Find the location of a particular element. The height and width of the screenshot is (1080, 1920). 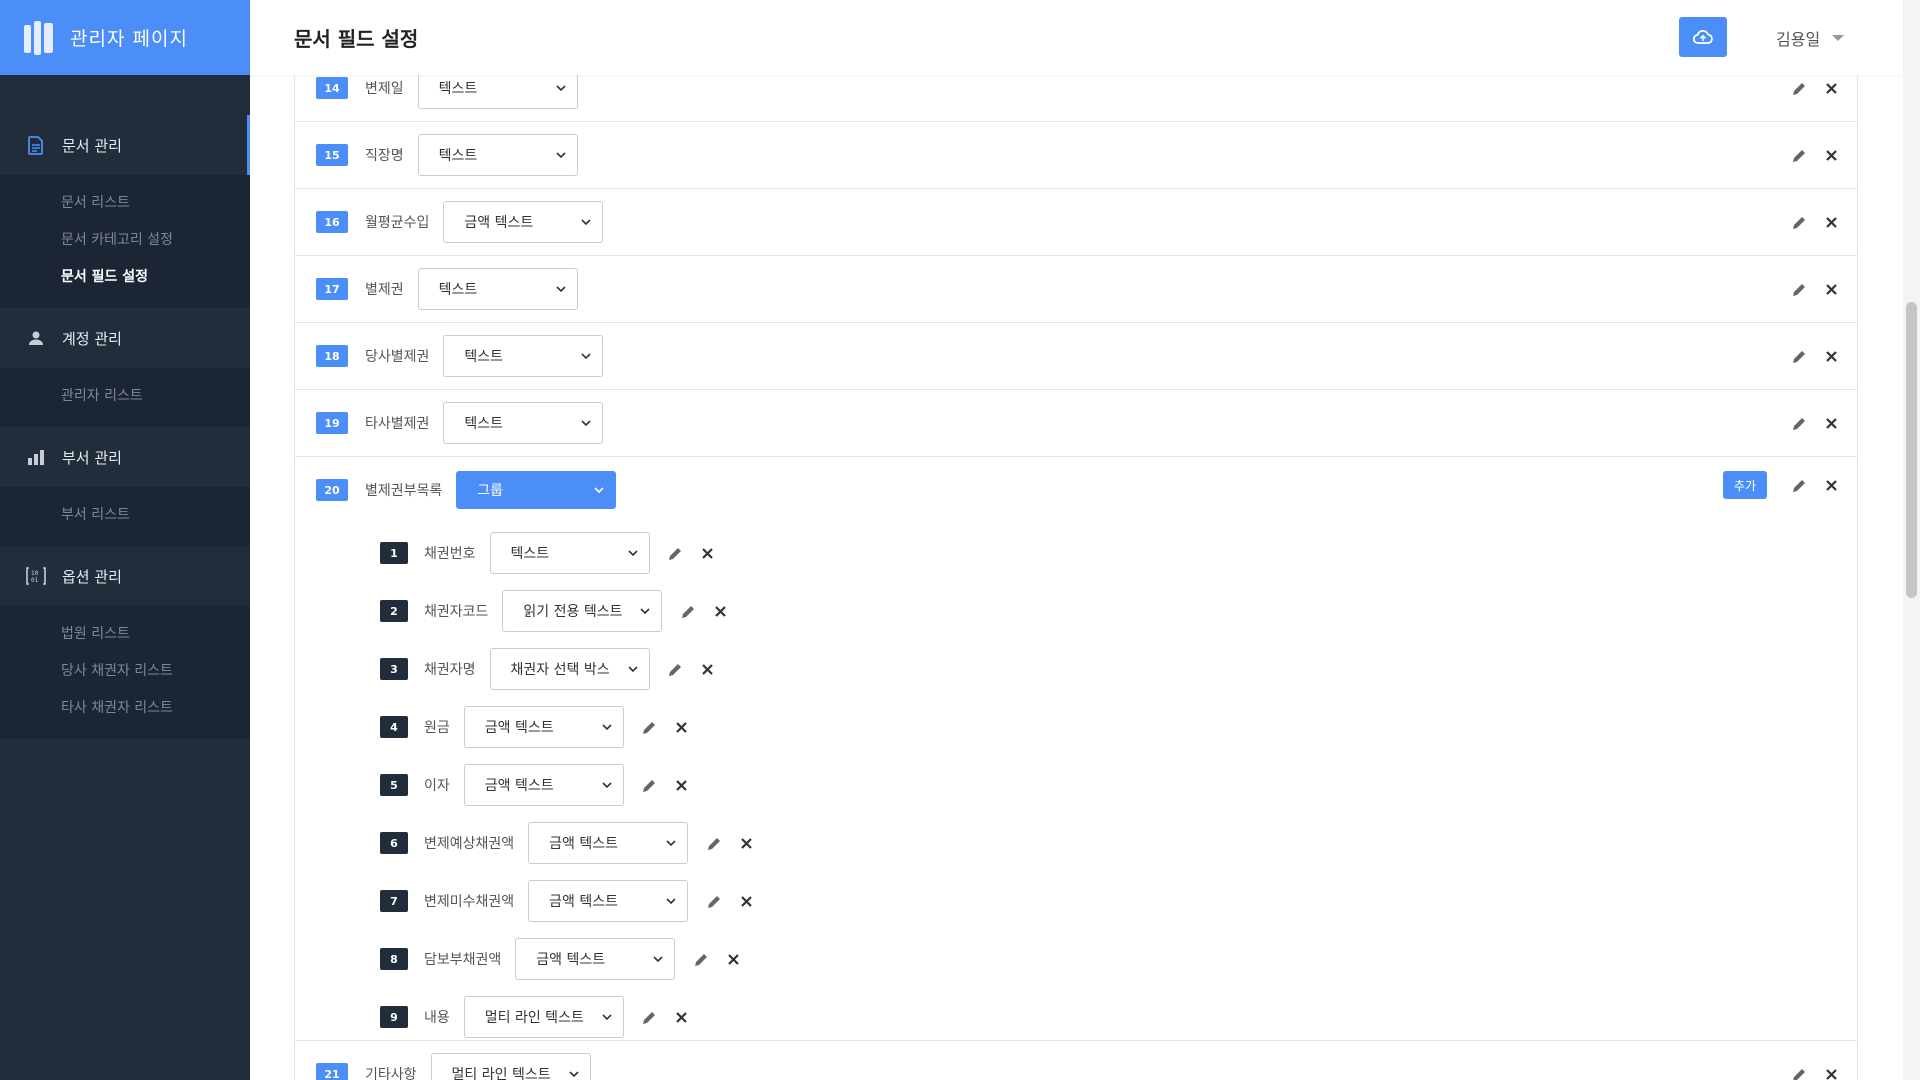

svg-text: 01 is located at coordinates (35, 580).